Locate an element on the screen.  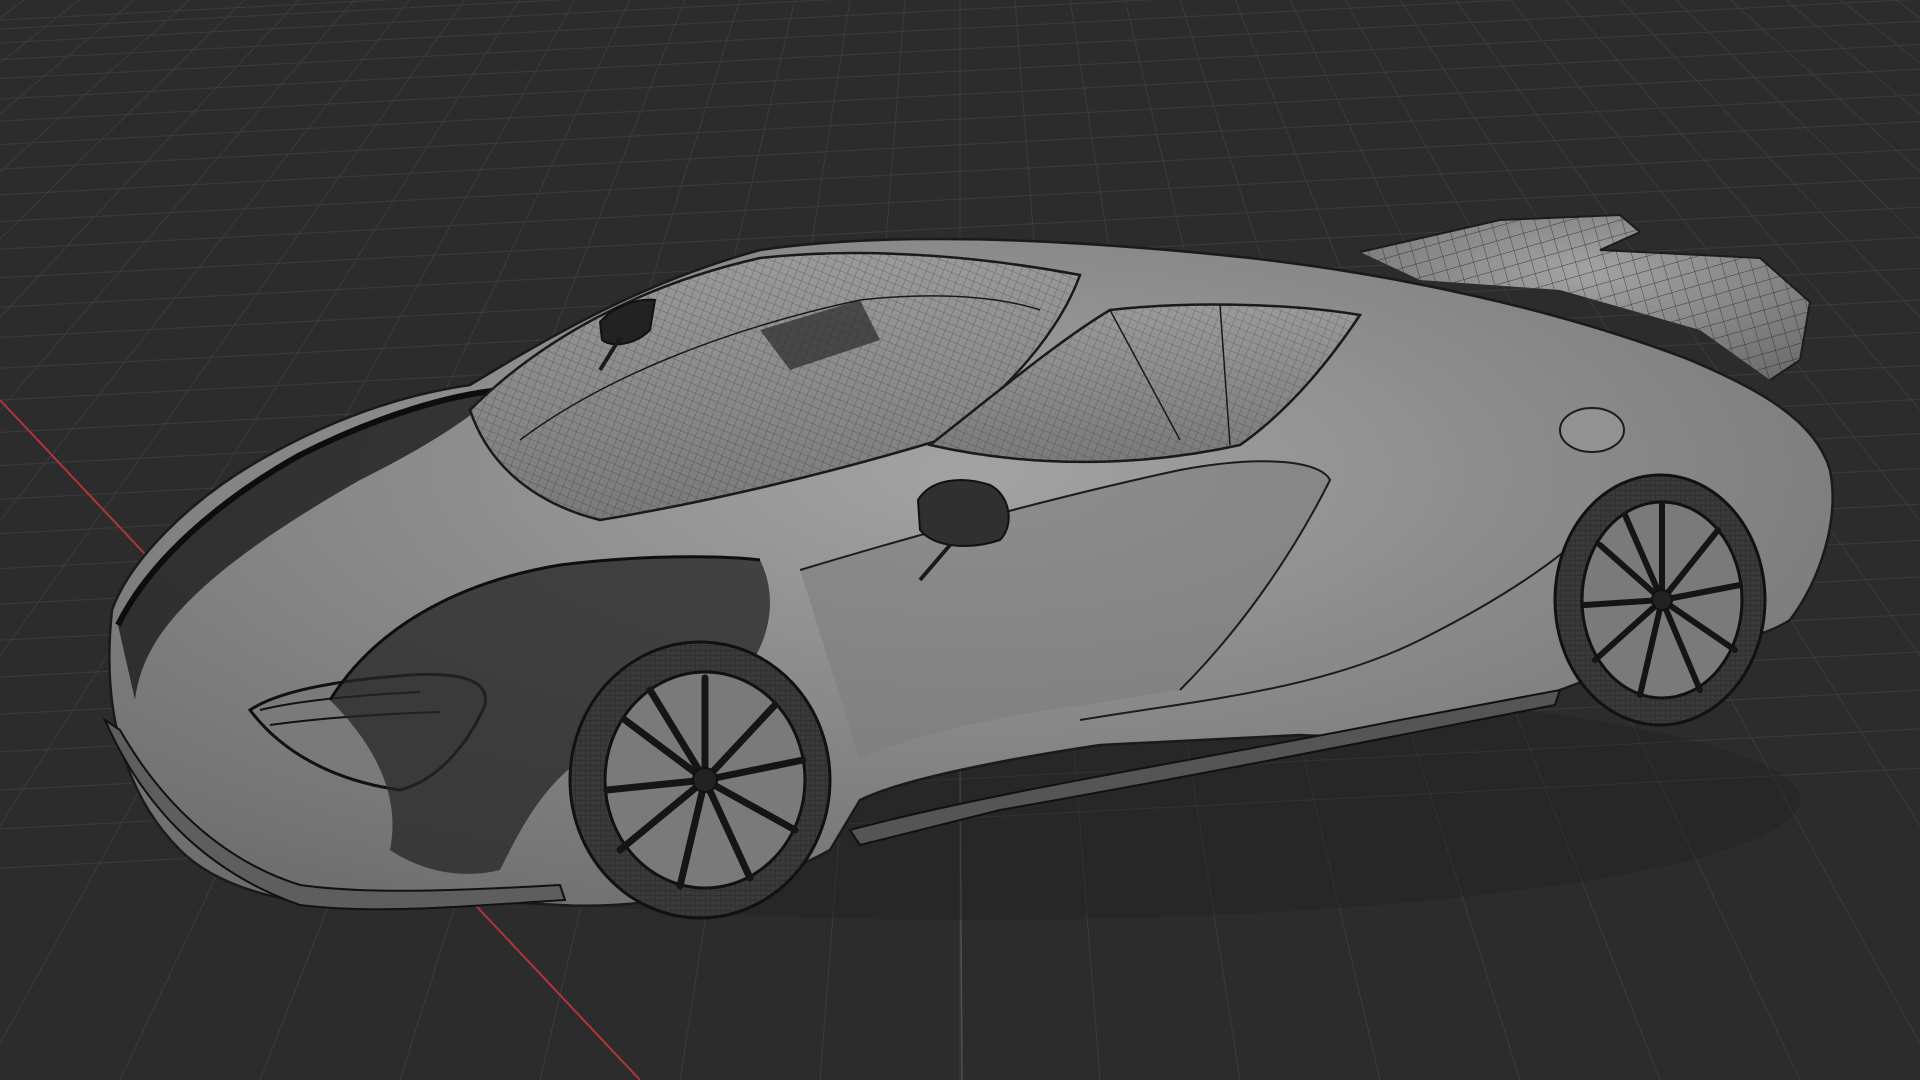
front-wheel is located at coordinates (700, 780).